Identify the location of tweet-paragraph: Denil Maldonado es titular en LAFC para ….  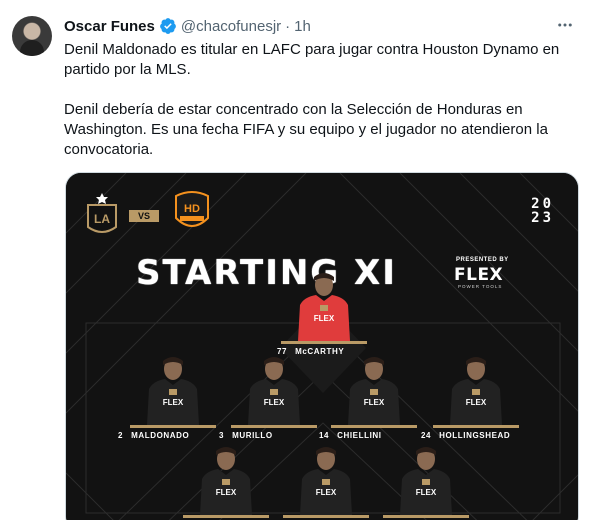
(312, 59).